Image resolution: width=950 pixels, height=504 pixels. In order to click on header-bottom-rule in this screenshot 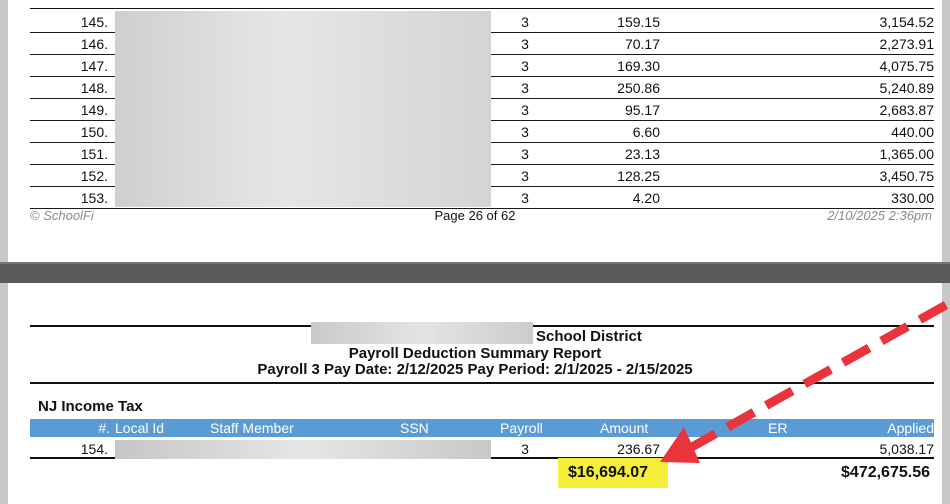, I will do `click(482, 383)`.